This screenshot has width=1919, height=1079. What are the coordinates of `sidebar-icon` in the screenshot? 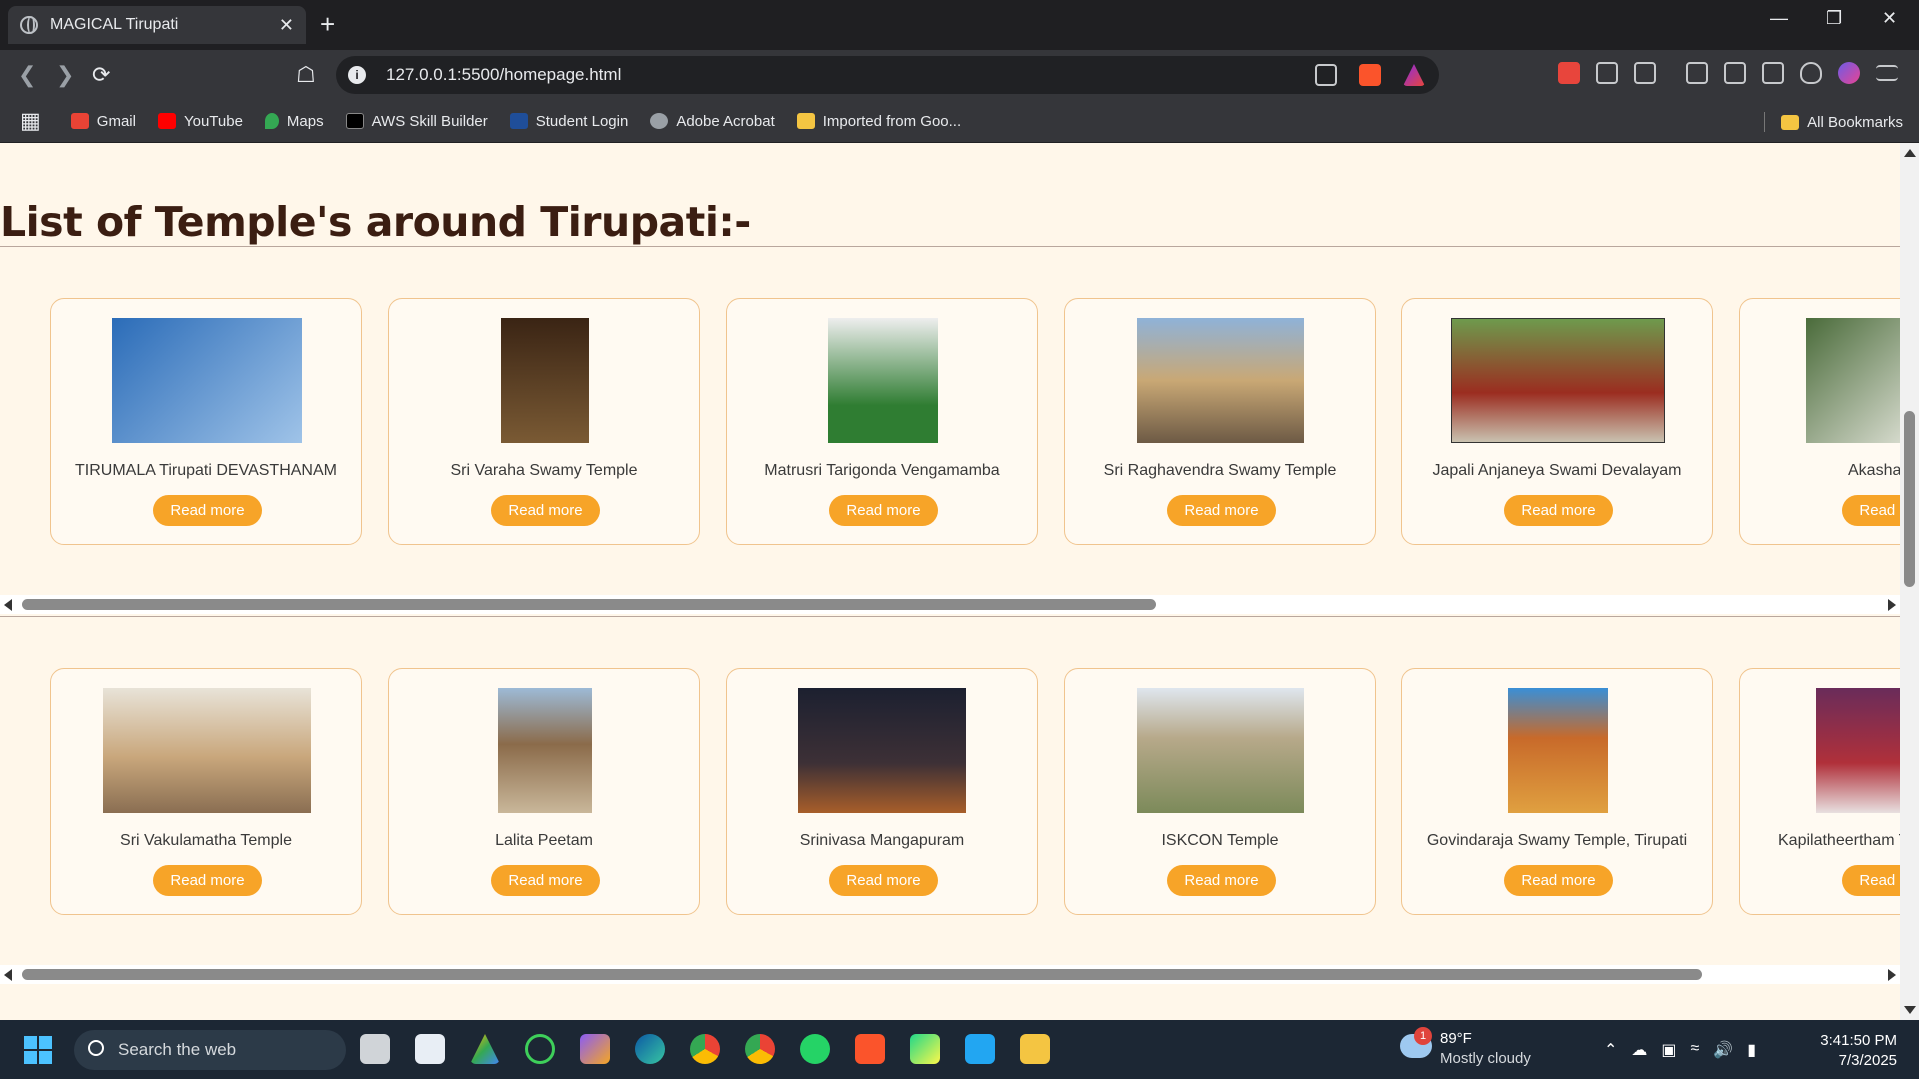 It's located at (1697, 73).